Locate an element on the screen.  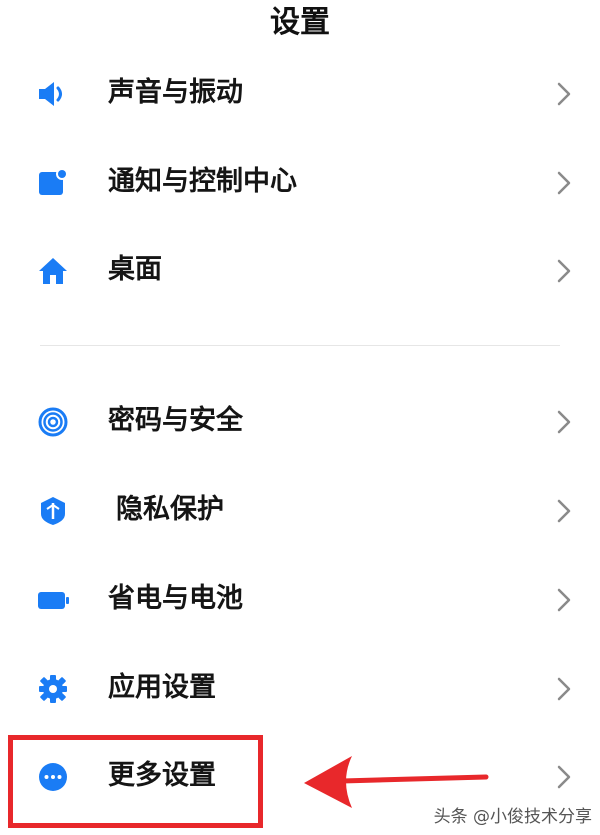
gear-icon is located at coordinates (53, 689).